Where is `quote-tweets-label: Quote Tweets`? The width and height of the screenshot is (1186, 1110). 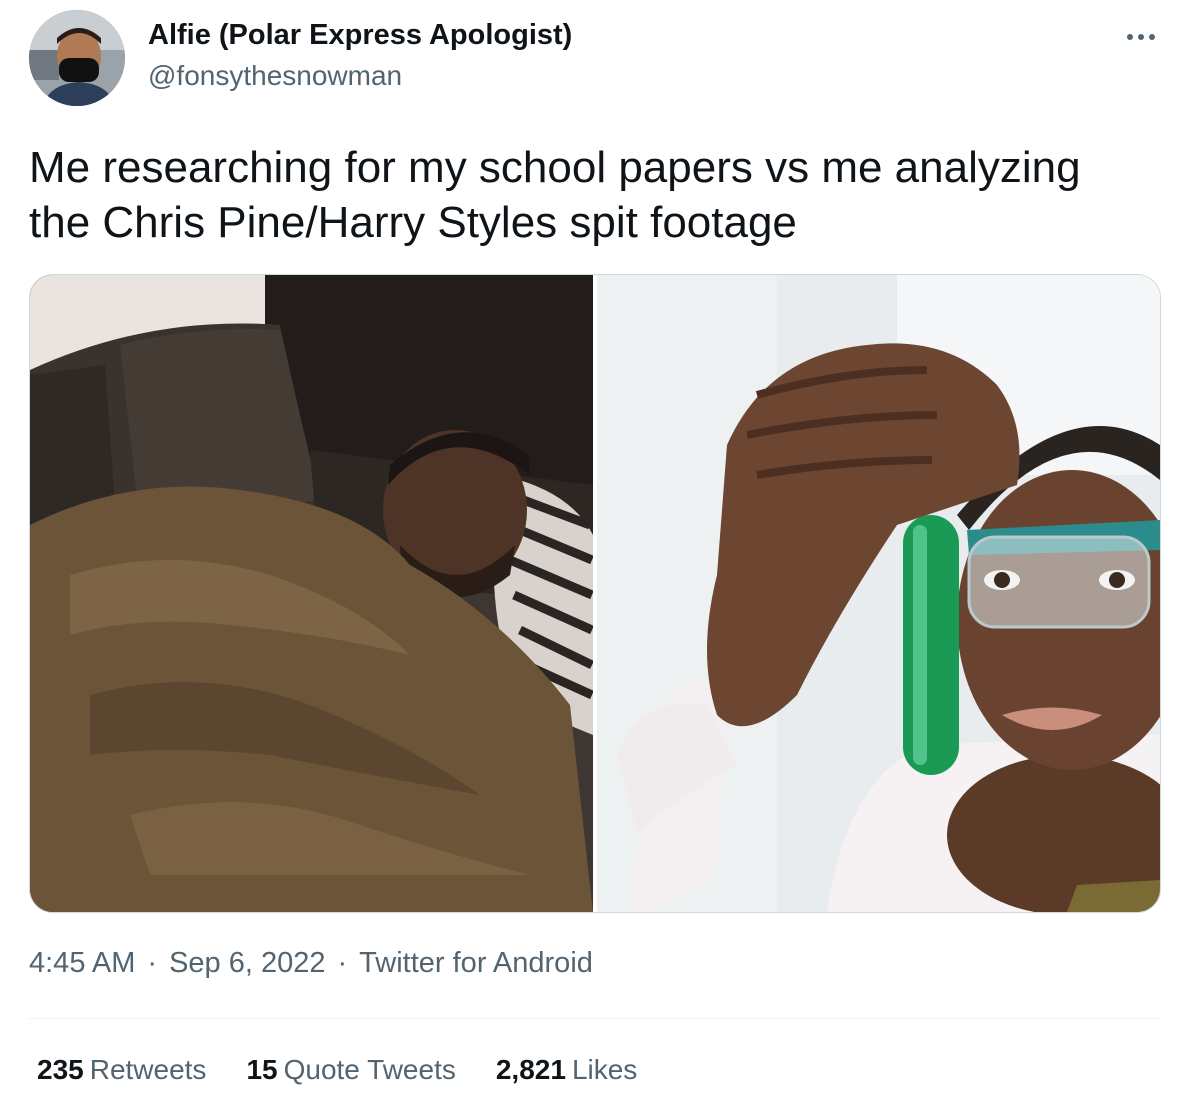
quote-tweets-label: Quote Tweets is located at coordinates (369, 1069).